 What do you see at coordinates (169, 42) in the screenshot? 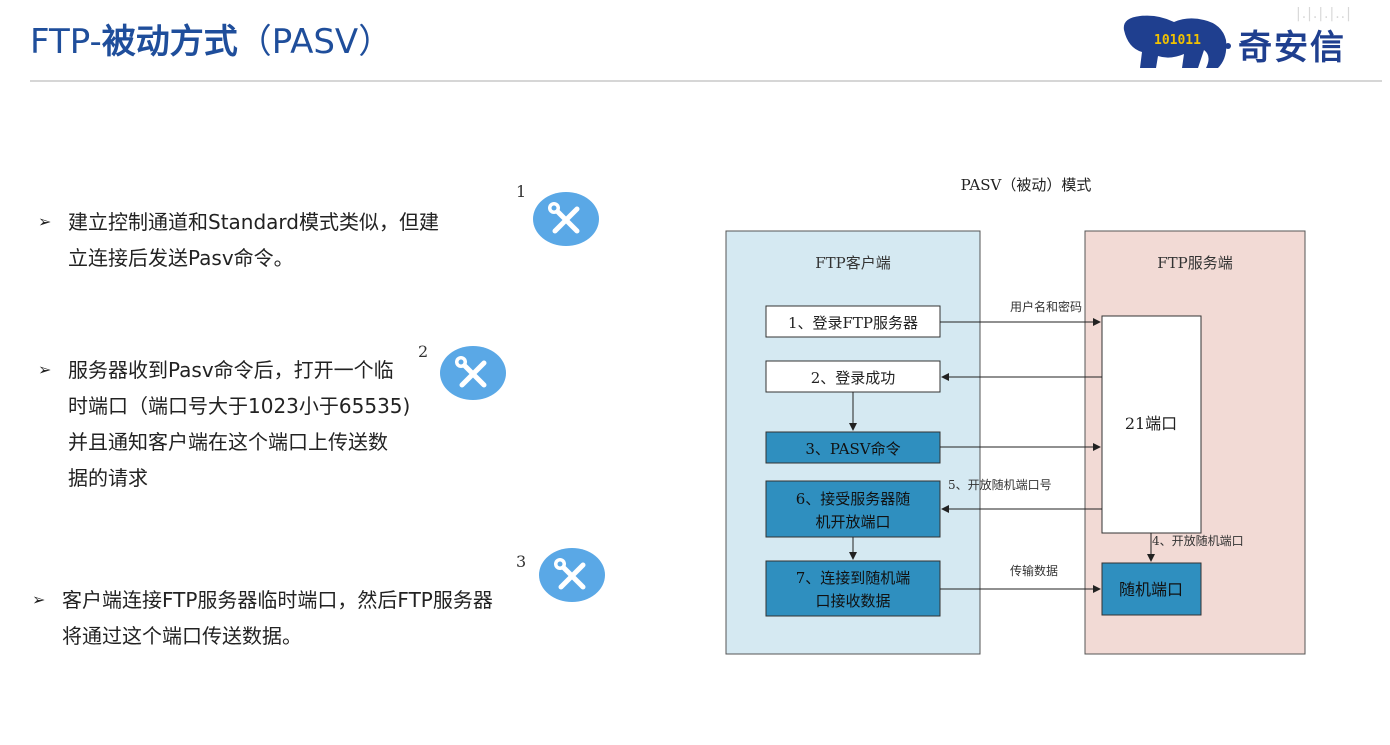
I see `title-main: 被动方式` at bounding box center [169, 42].